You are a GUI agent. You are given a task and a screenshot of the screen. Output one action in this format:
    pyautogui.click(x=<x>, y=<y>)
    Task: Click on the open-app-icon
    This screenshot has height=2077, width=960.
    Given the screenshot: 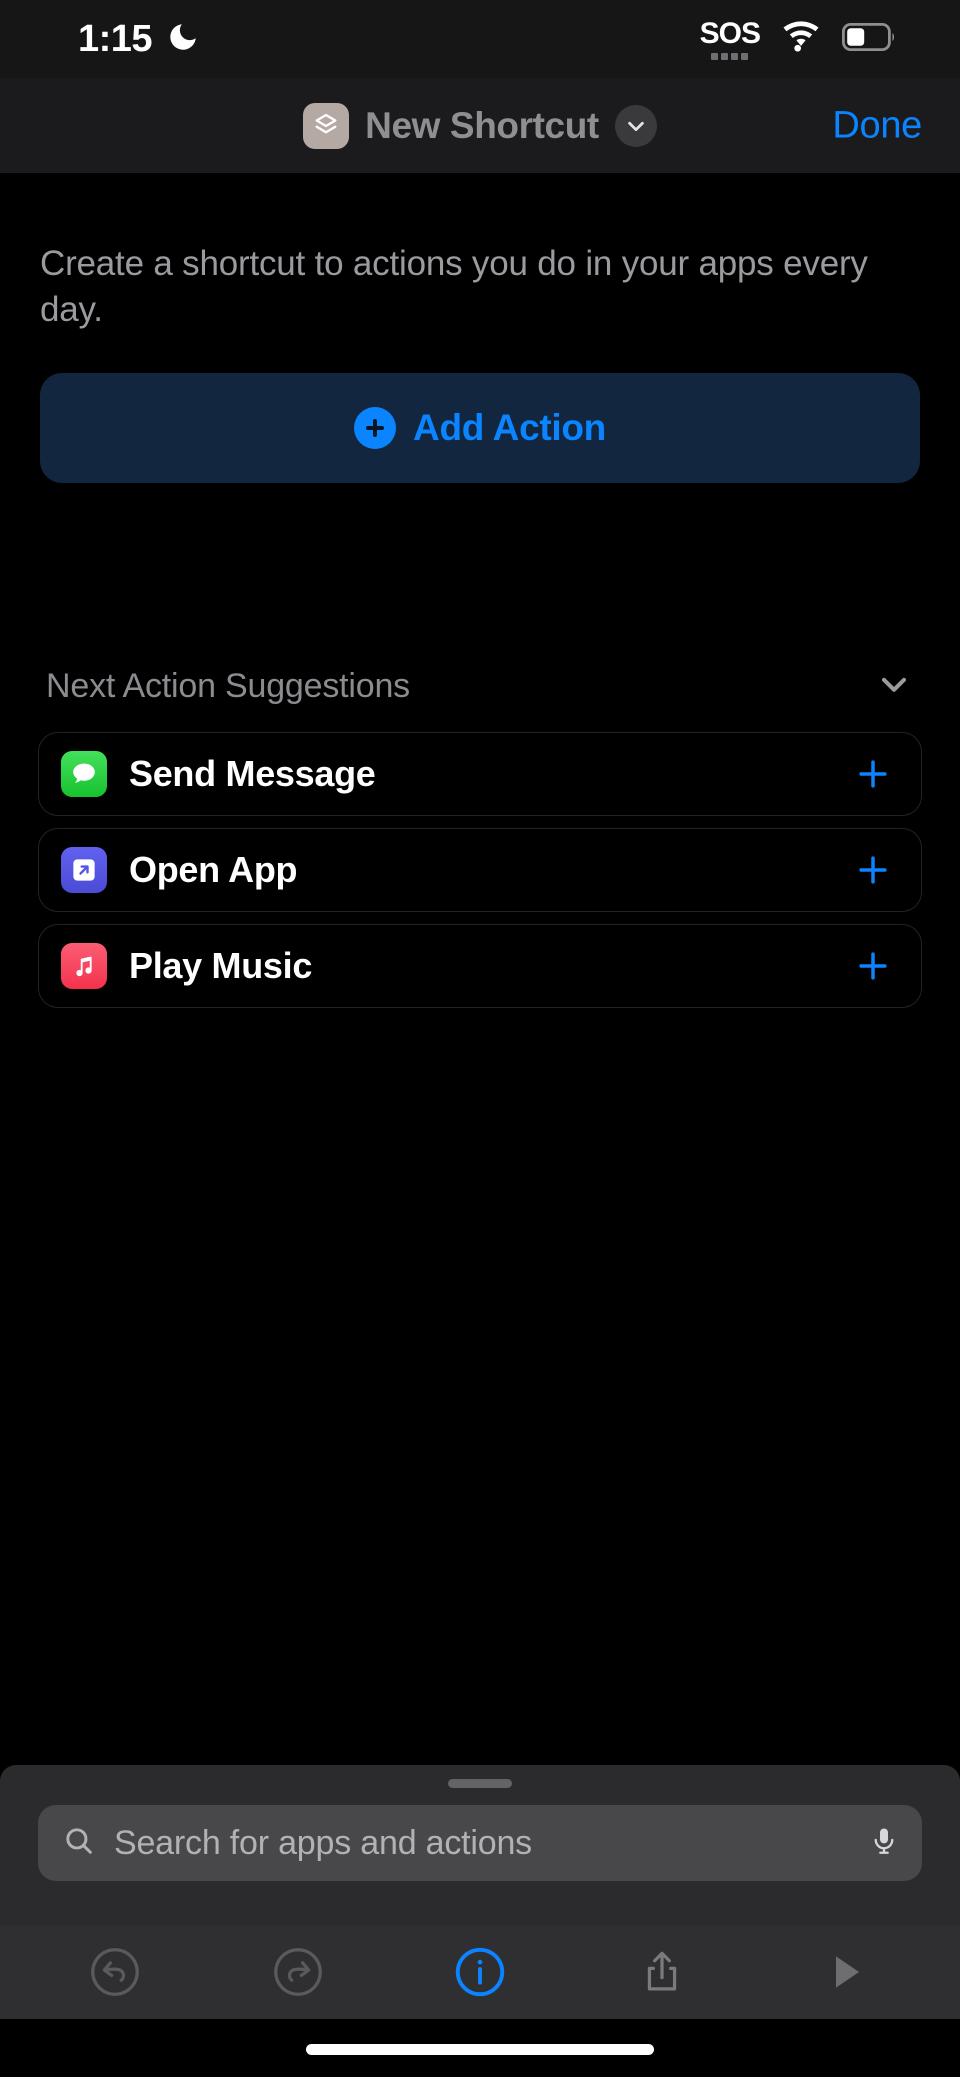 What is the action you would take?
    pyautogui.click(x=84, y=870)
    